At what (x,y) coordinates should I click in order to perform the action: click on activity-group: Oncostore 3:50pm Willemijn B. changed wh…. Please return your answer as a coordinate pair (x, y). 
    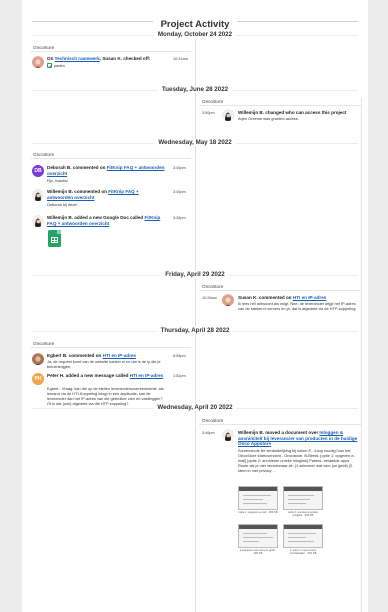
    Looking at the image, I should click on (280, 116).